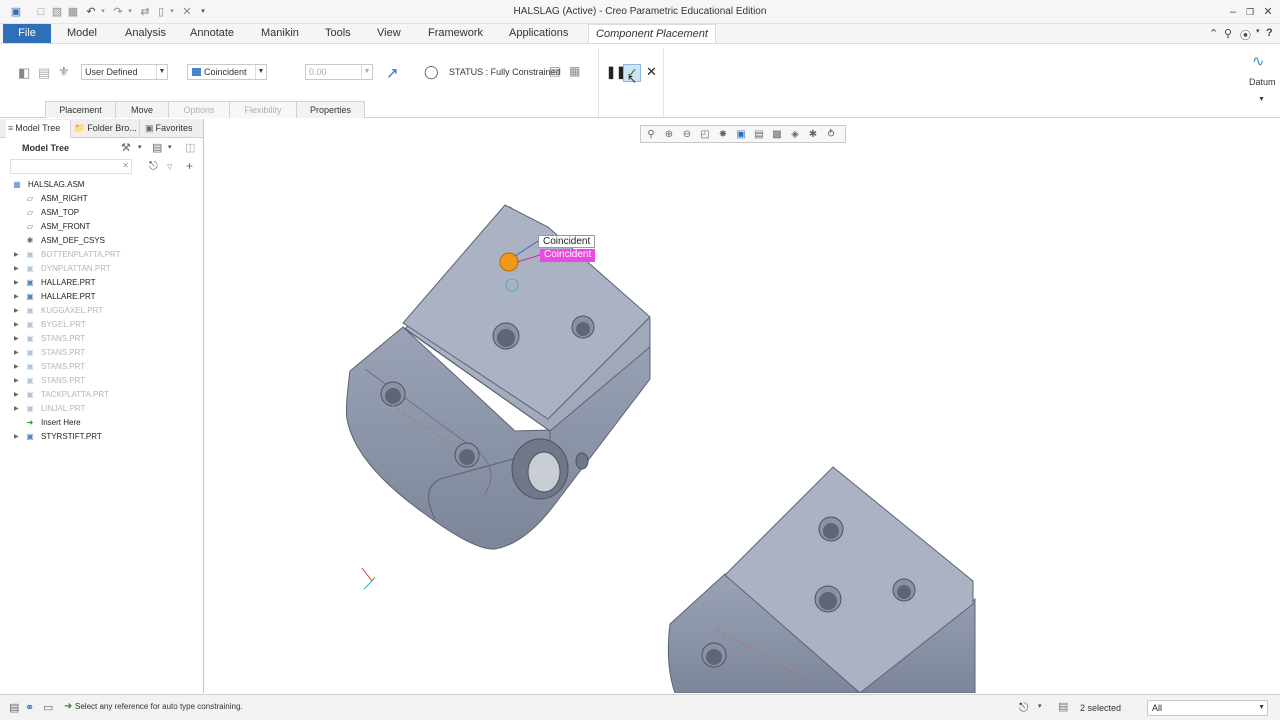 The width and height of the screenshot is (1280, 720). I want to click on tab-manikin: Manikin, so click(280, 33).